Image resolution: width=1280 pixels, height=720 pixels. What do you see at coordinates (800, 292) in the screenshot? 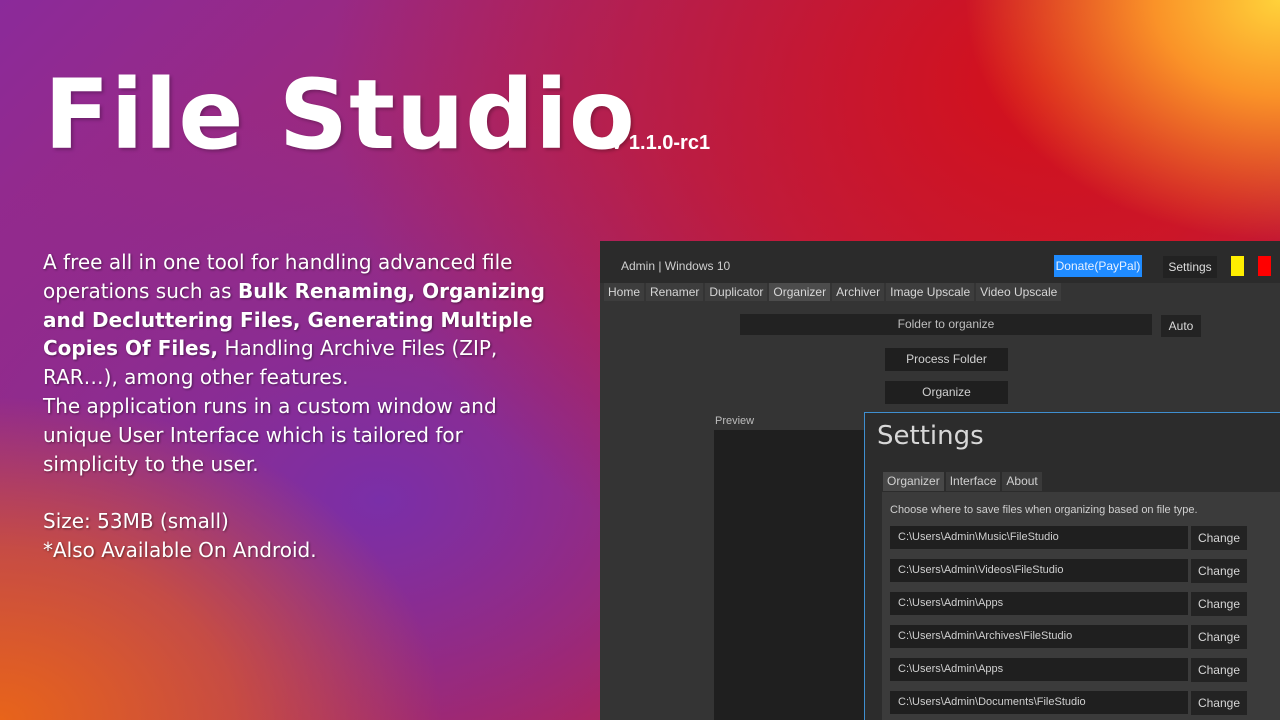
I see `tab-organizer: Organizer` at bounding box center [800, 292].